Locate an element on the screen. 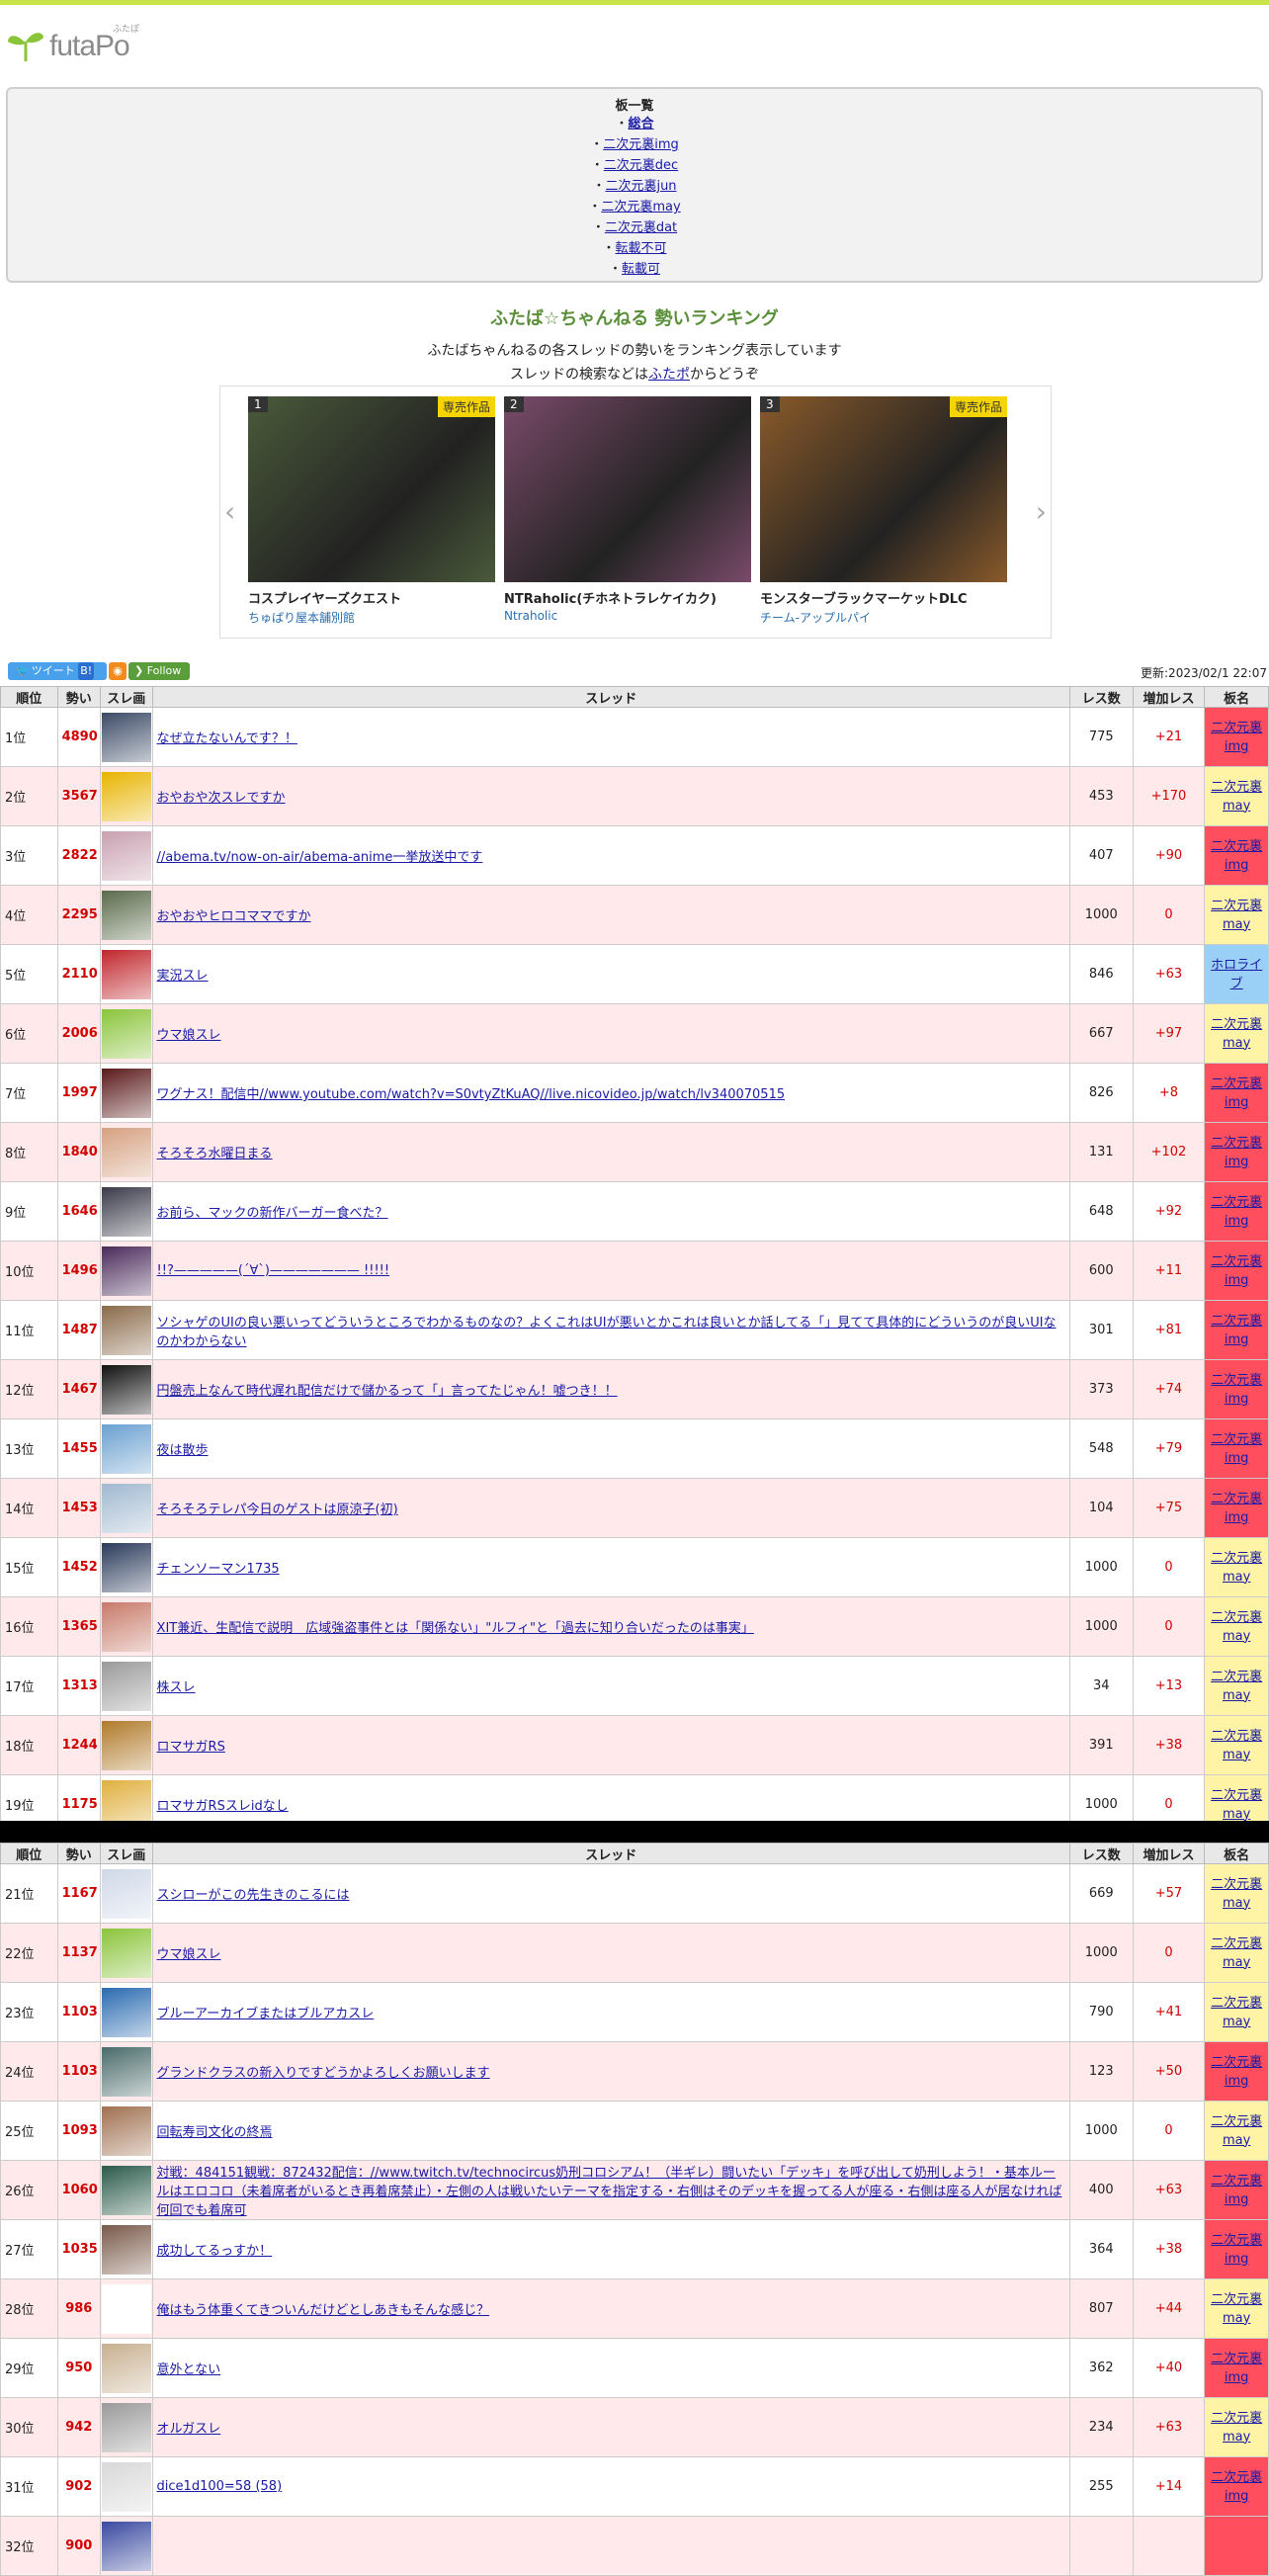 The height and width of the screenshot is (2576, 1269). thread-link: おやおや次スレですか is located at coordinates (221, 798).